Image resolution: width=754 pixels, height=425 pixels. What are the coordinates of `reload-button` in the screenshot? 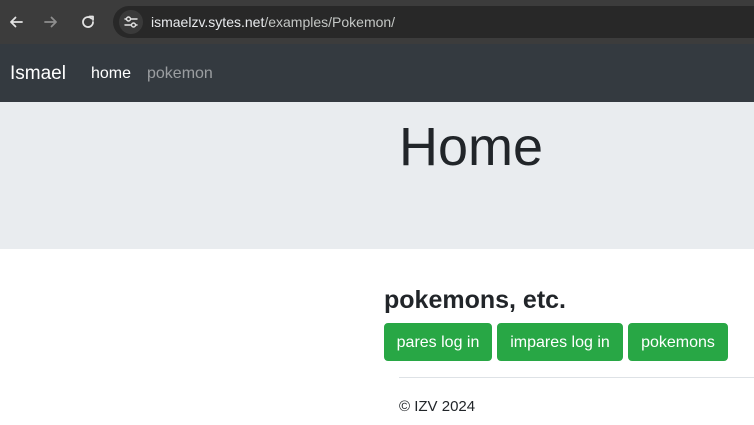 It's located at (88, 22).